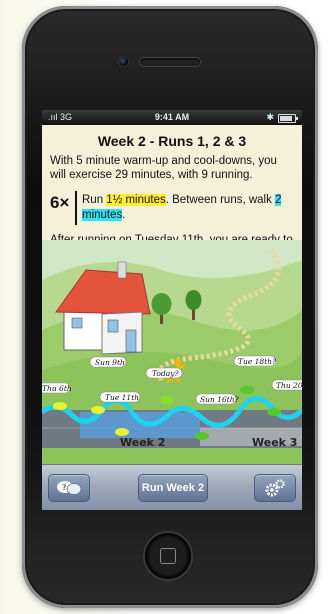 This screenshot has width=328, height=614. Describe the element at coordinates (136, 200) in the screenshot. I see `run-duration: 1½ minutes` at that location.